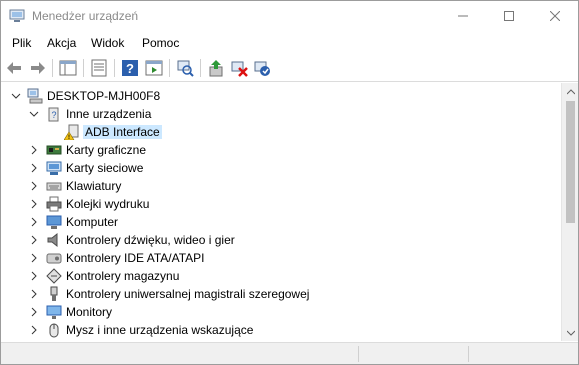 Image resolution: width=579 pixels, height=365 pixels. What do you see at coordinates (109, 114) in the screenshot?
I see `tree-item-label: Inne urządzenia` at bounding box center [109, 114].